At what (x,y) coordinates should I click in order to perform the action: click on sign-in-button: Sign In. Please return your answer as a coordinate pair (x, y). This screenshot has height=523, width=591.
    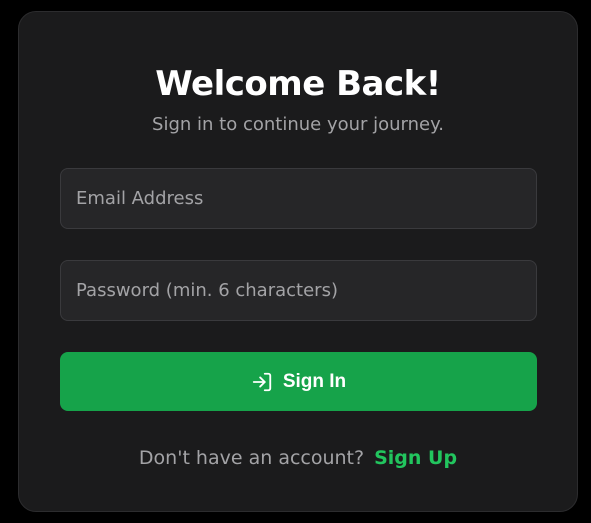
    Looking at the image, I should click on (298, 381).